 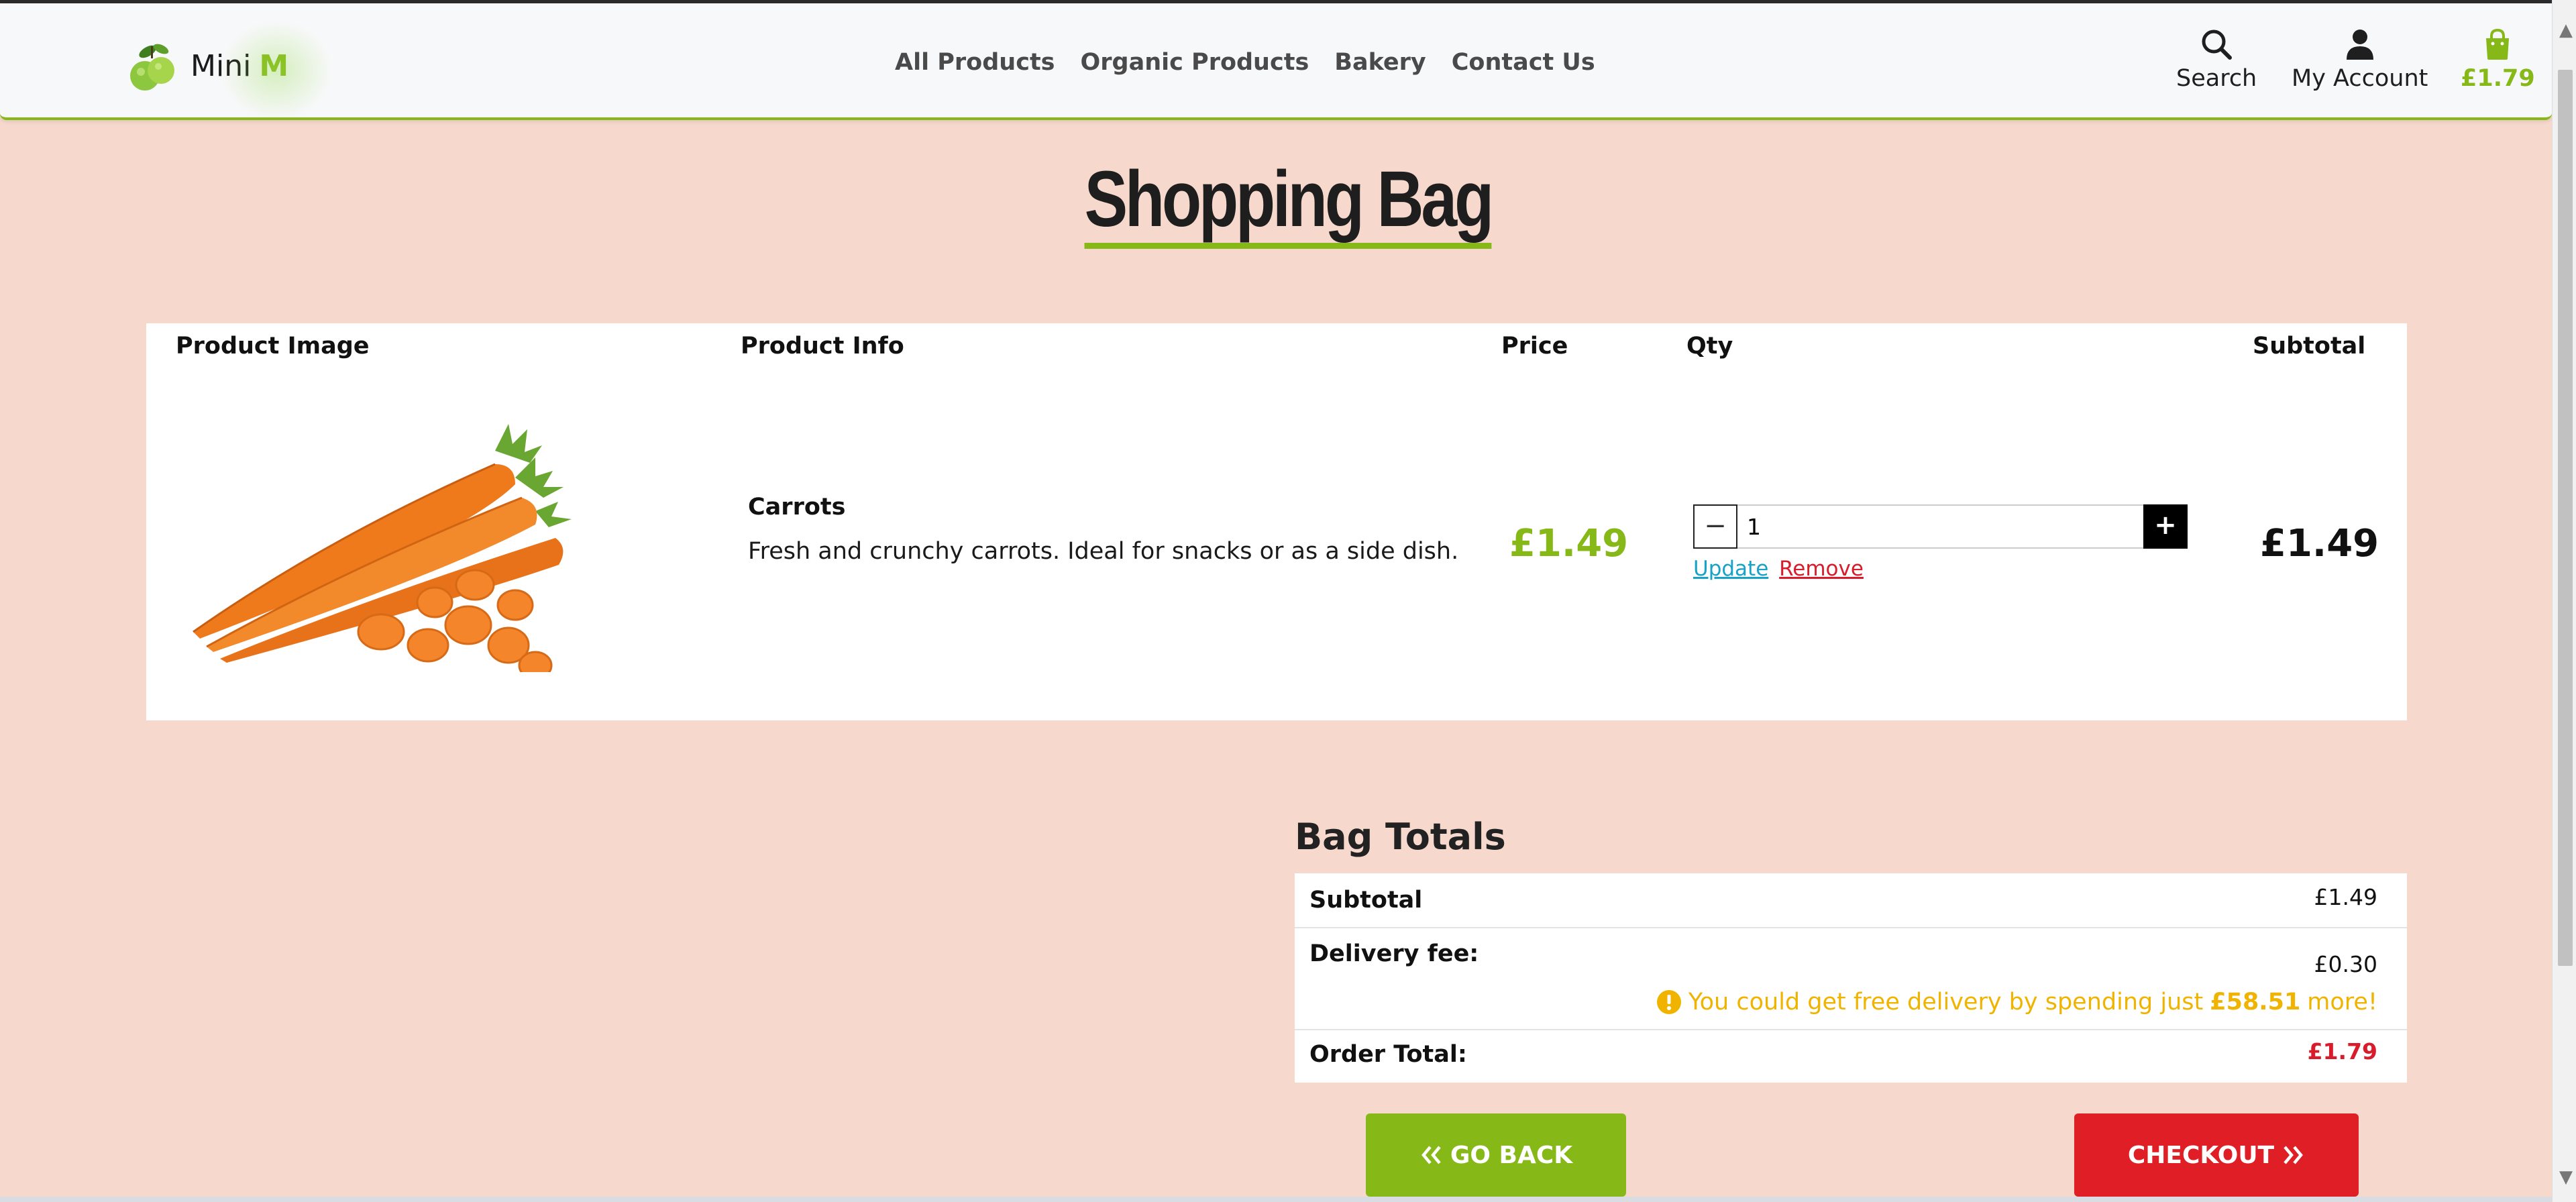 I want to click on logo-glow, so click(x=276, y=71).